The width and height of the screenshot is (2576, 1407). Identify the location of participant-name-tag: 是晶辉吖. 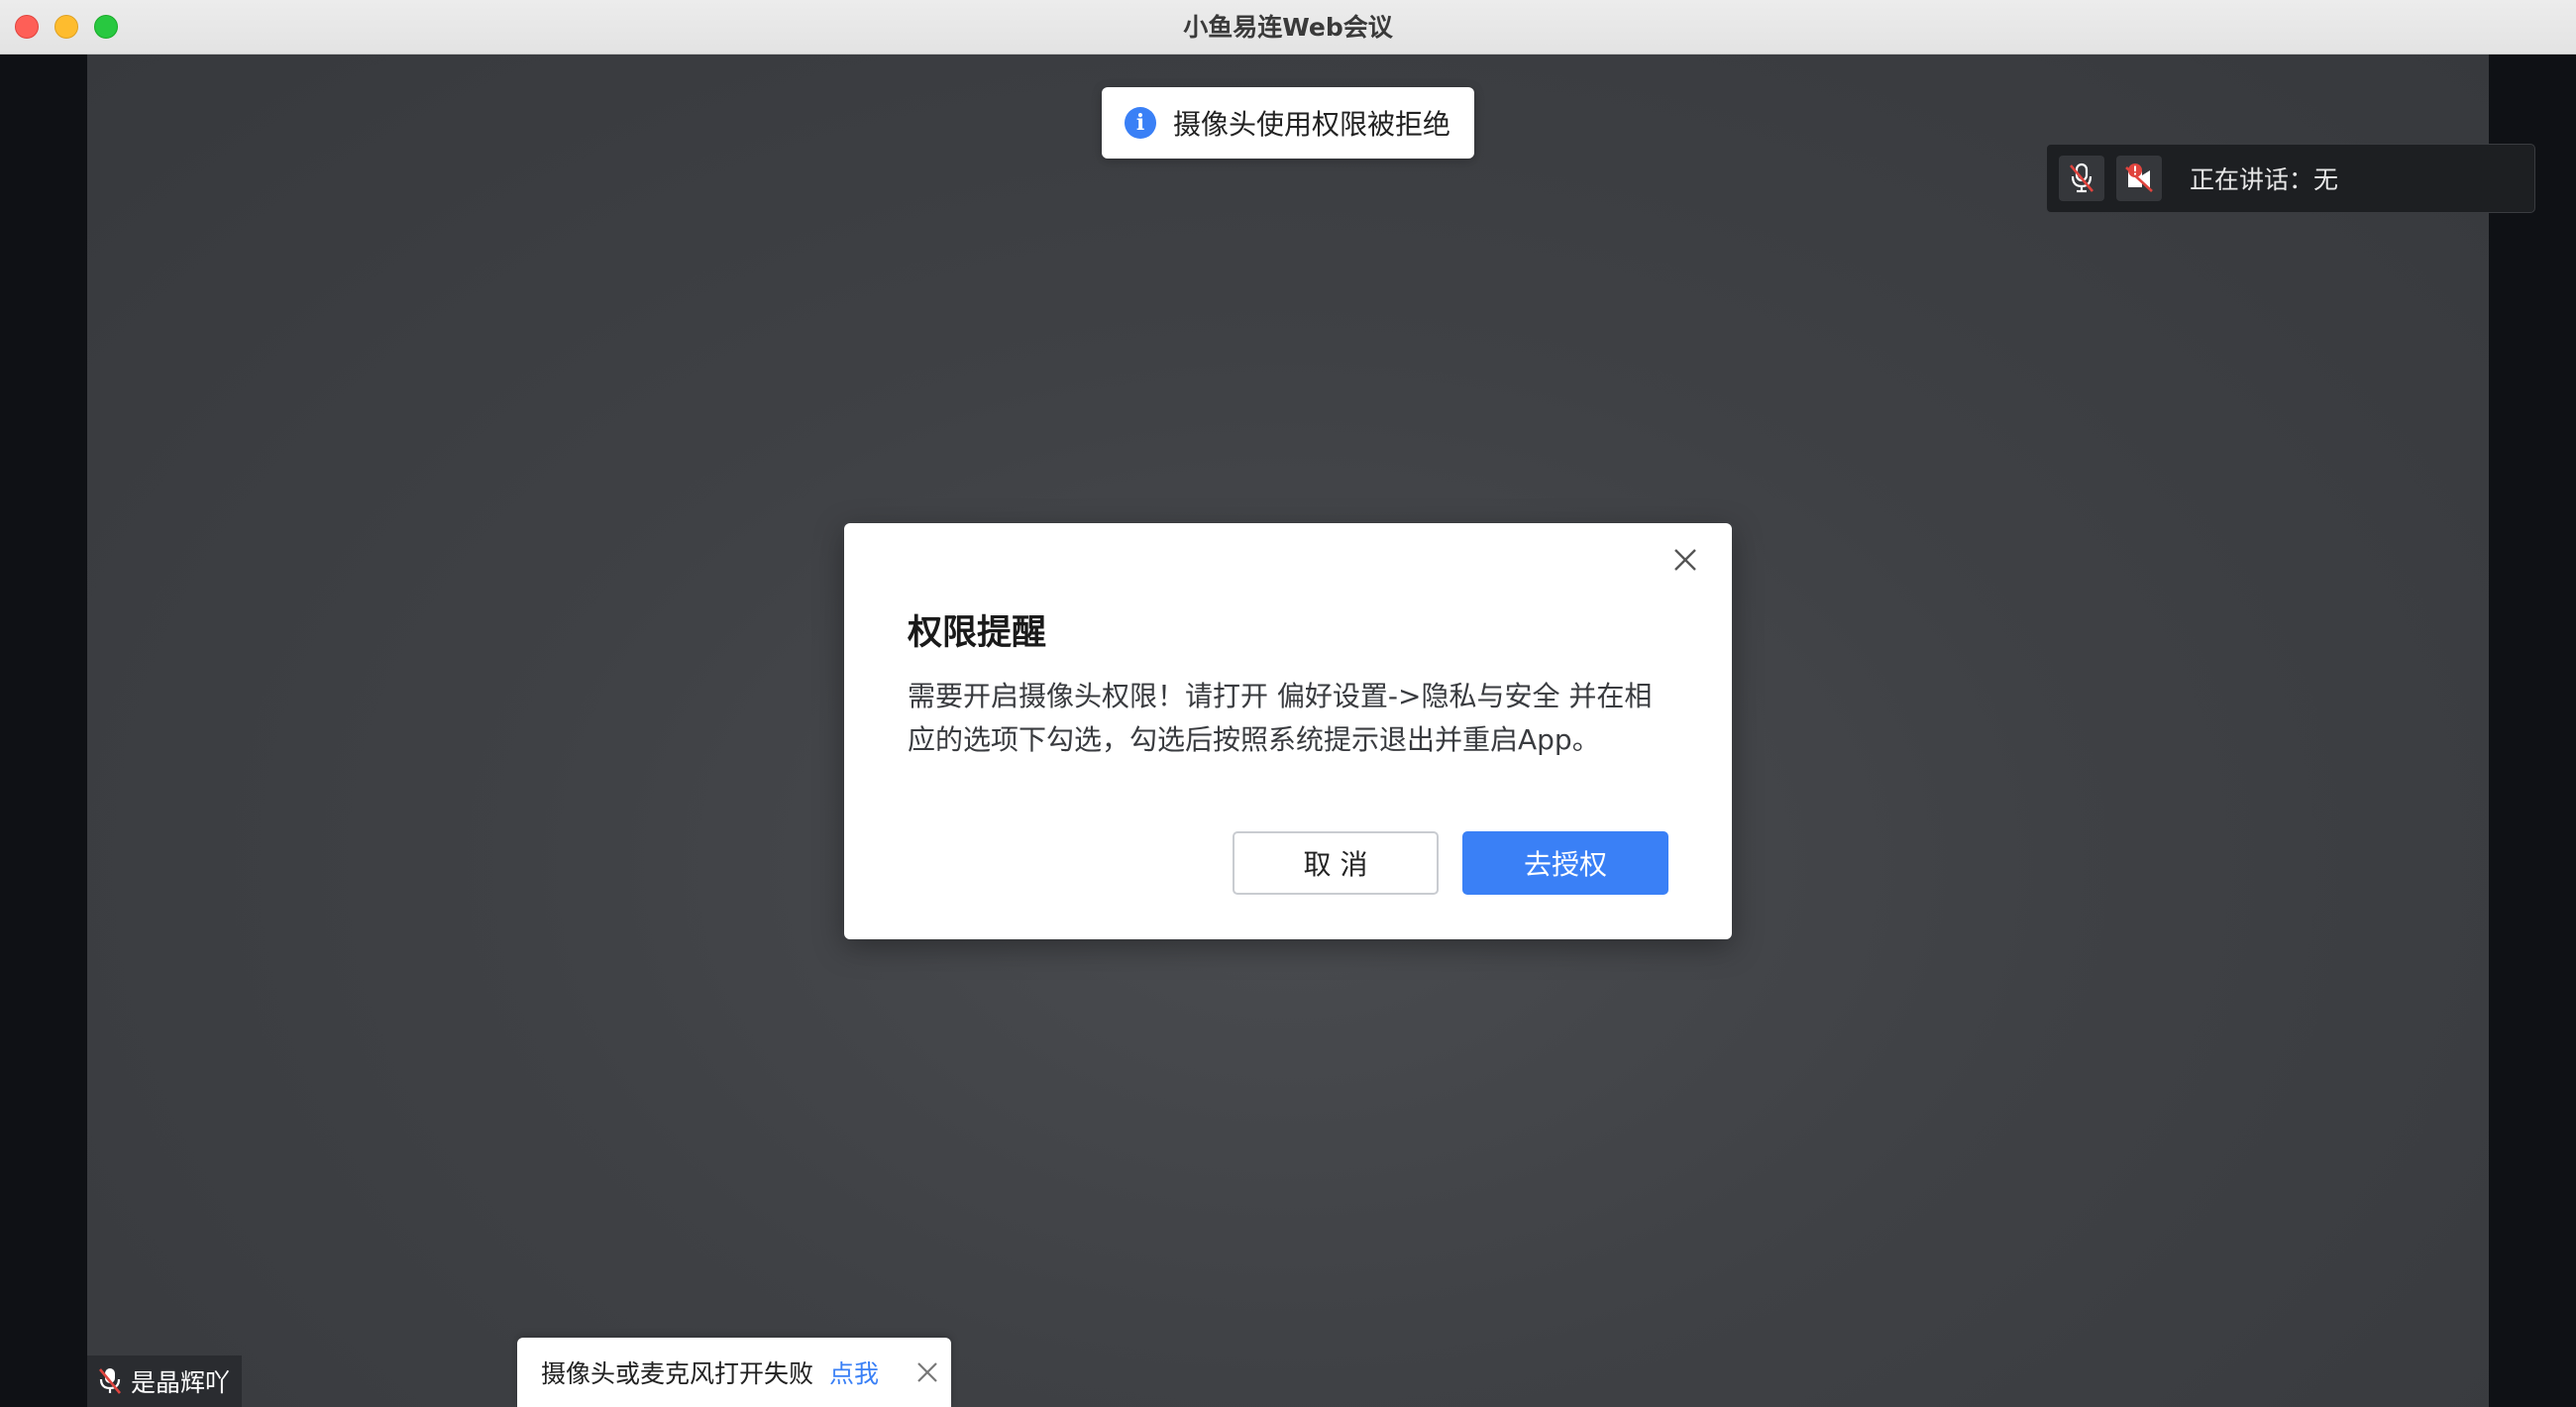
(164, 1381).